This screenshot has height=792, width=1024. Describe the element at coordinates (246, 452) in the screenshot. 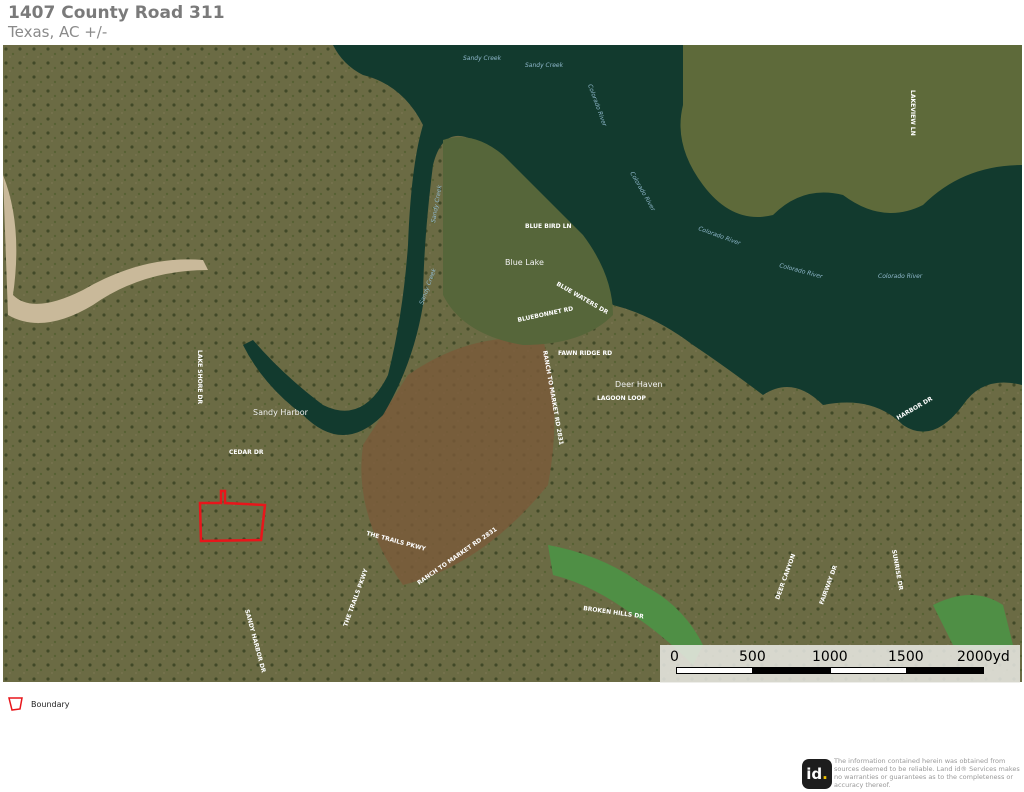

I see `road-label: CEDAR DR` at that location.